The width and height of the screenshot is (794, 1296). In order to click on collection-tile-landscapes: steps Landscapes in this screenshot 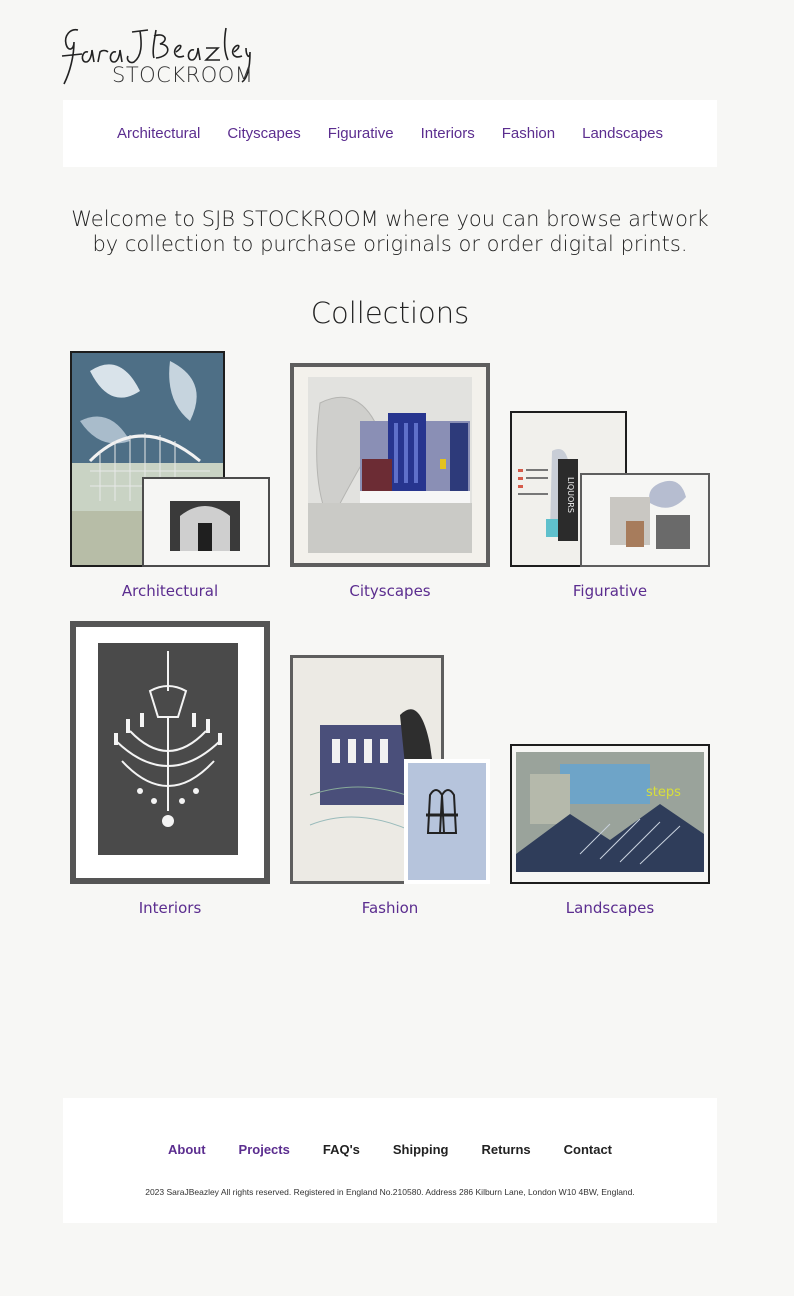, I will do `click(610, 771)`.